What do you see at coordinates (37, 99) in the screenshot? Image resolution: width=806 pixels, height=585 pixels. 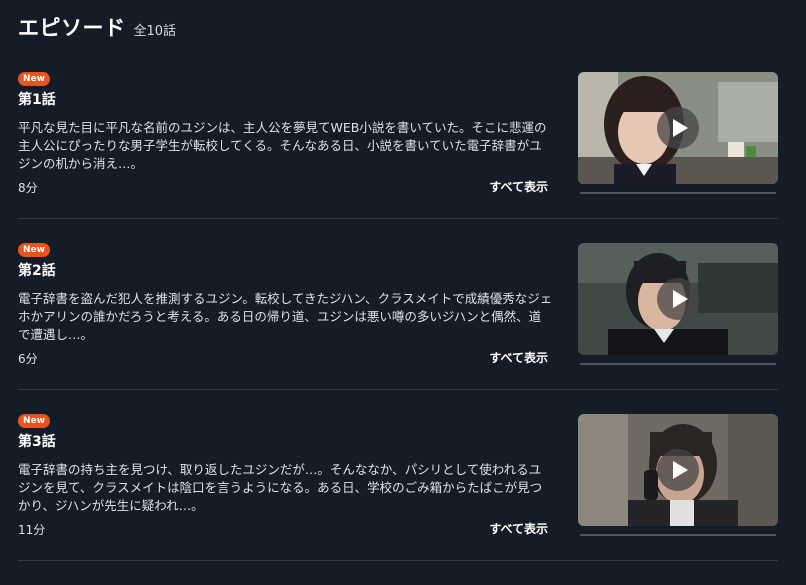 I see `episode-title: 第1話` at bounding box center [37, 99].